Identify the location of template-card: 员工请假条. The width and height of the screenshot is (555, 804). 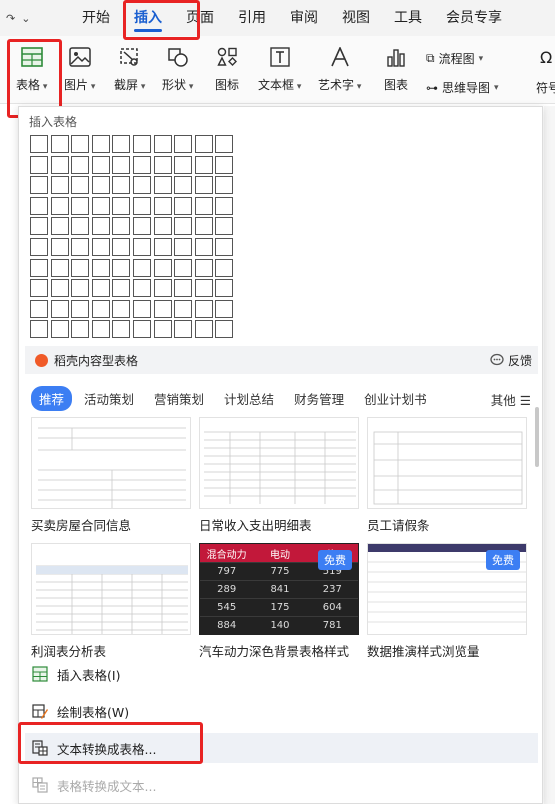
(447, 475).